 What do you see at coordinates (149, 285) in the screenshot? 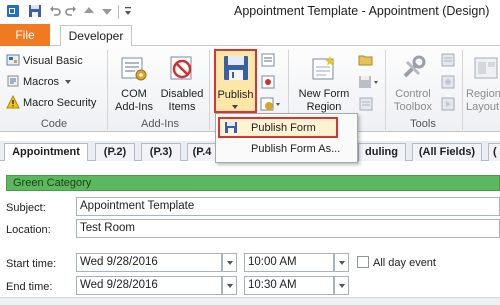
I see `end-date-field: Wed 9/28/2016` at bounding box center [149, 285].